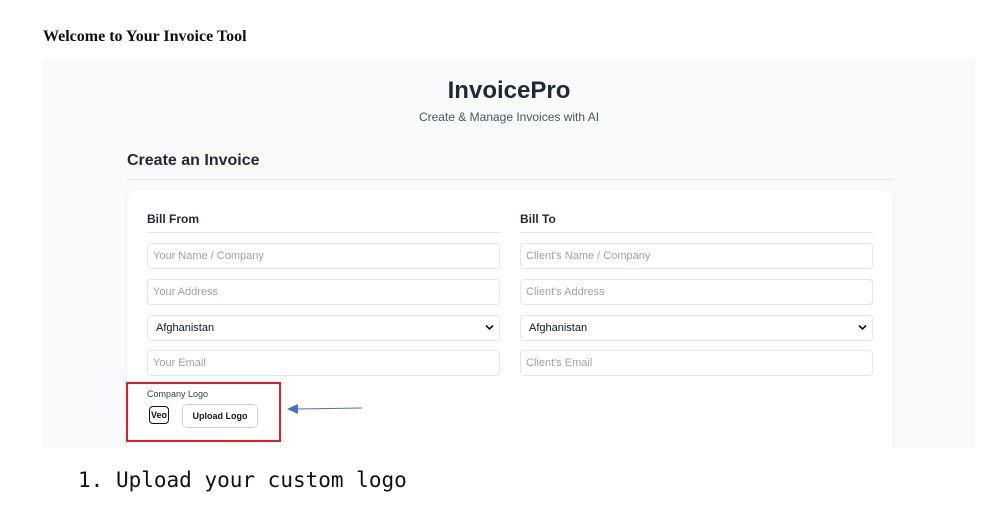 The height and width of the screenshot is (518, 990). I want to click on app-title: InvoicePro, so click(509, 90).